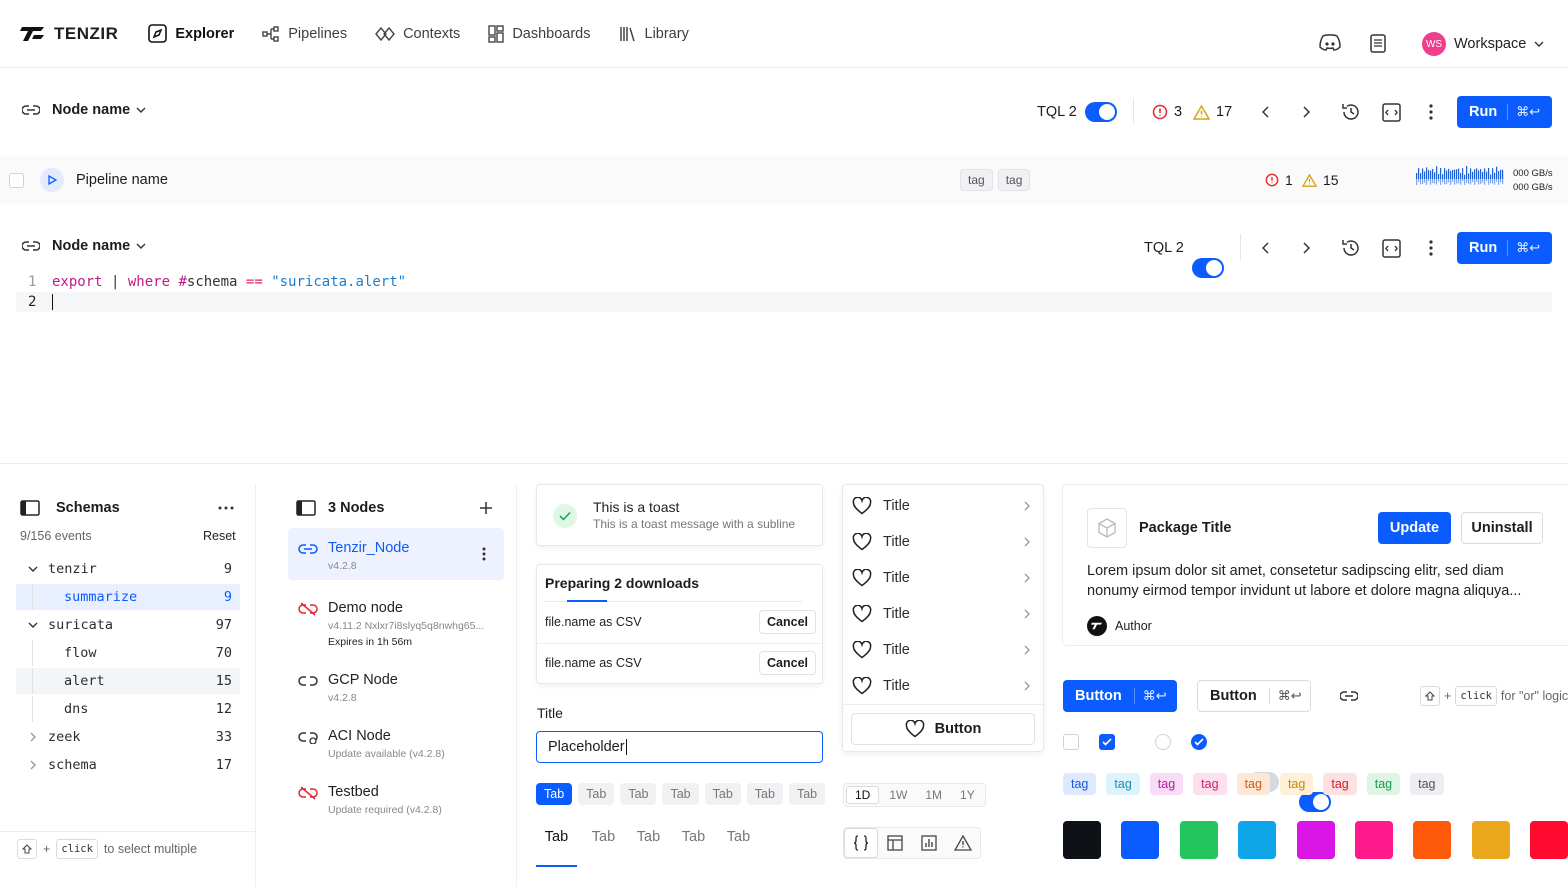 The image size is (1568, 887). Describe the element at coordinates (304, 34) in the screenshot. I see `nav-pipelines: Pipelines` at that location.